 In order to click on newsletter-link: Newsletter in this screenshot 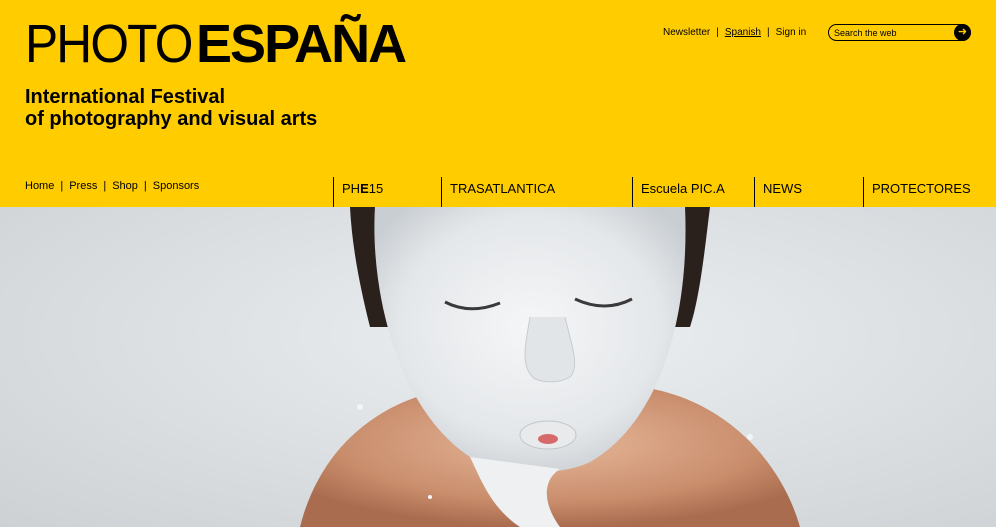, I will do `click(686, 32)`.